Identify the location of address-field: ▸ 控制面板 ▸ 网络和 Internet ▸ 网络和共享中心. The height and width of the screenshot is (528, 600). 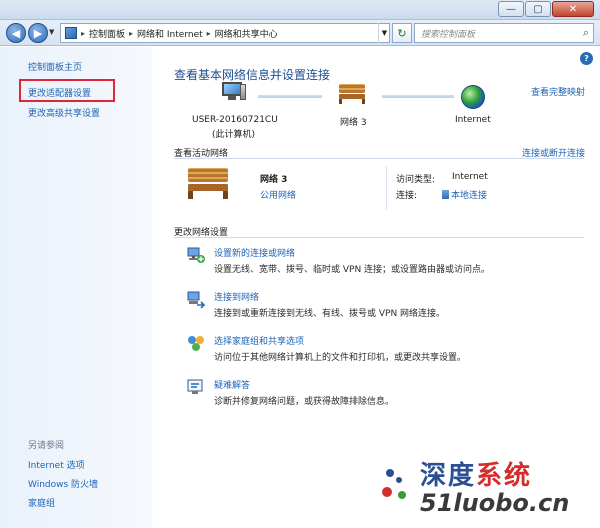
(225, 33).